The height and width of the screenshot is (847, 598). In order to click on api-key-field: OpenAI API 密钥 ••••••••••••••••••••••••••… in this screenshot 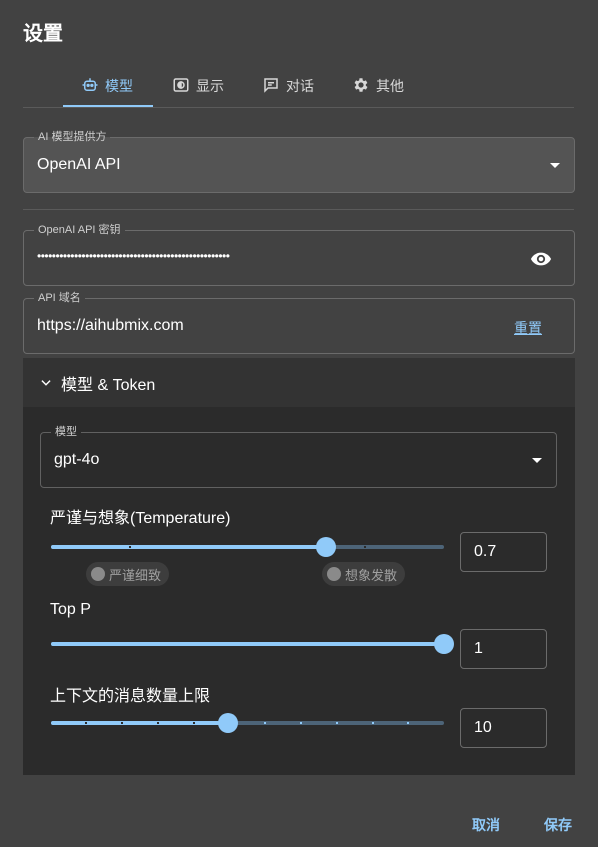, I will do `click(299, 254)`.